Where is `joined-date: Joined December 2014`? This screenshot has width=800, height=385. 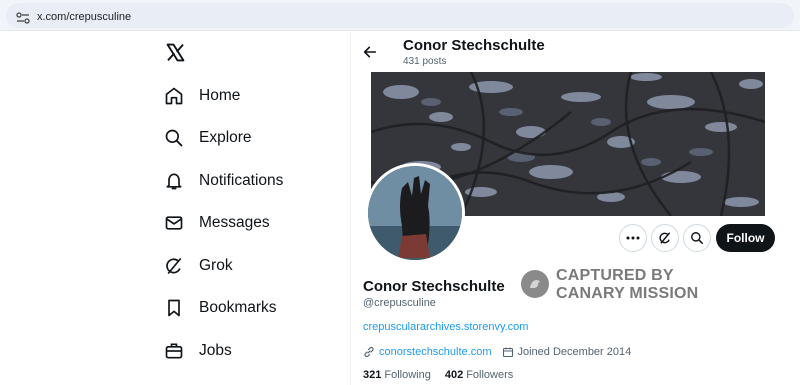
joined-date: Joined December 2014 is located at coordinates (574, 352).